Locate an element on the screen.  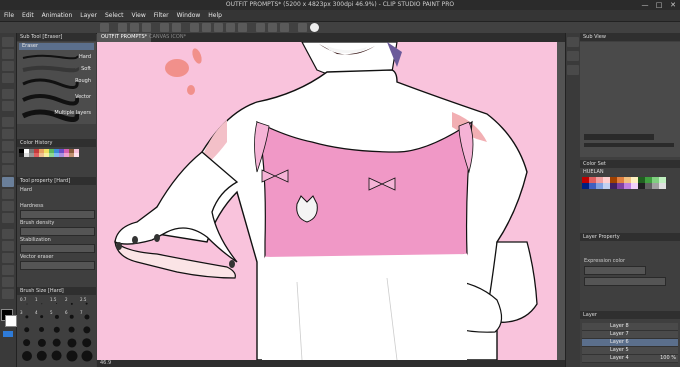
brush-size-option: 1 is located at coordinates (41, 303).